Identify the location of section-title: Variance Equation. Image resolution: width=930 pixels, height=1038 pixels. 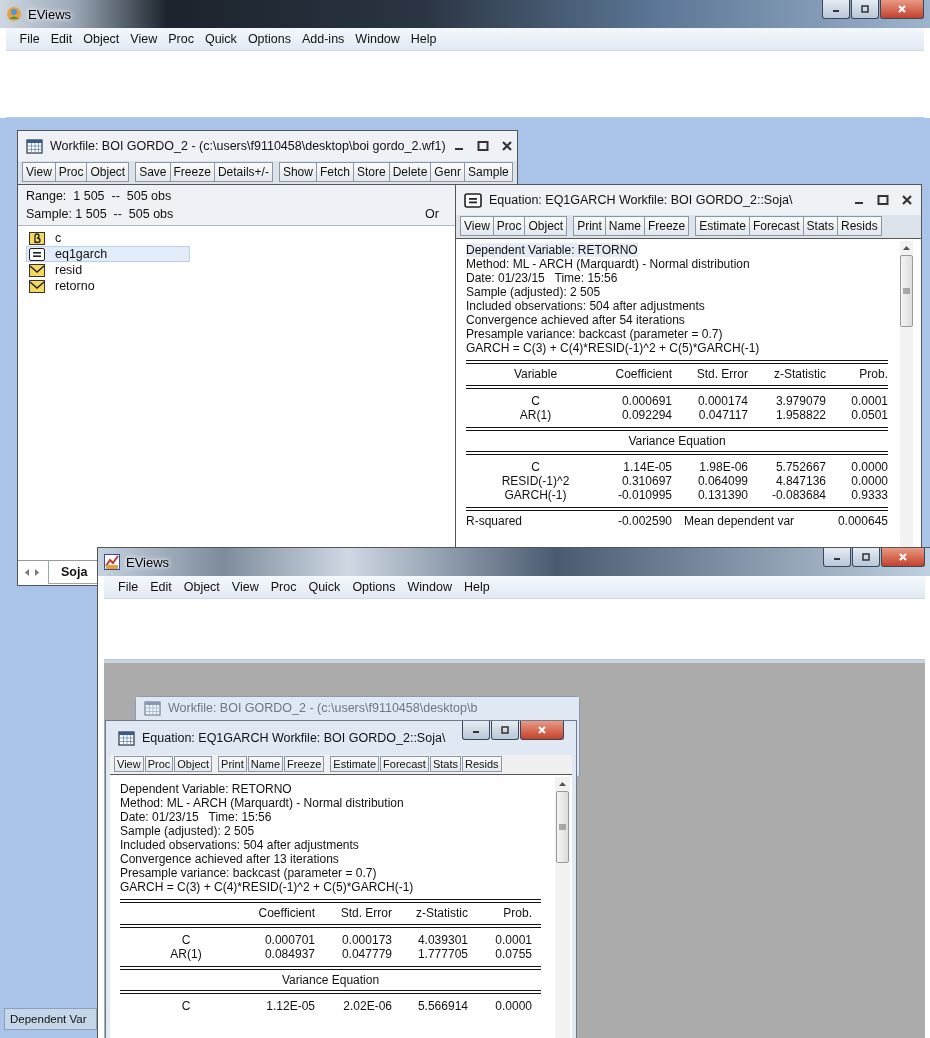
(330, 980).